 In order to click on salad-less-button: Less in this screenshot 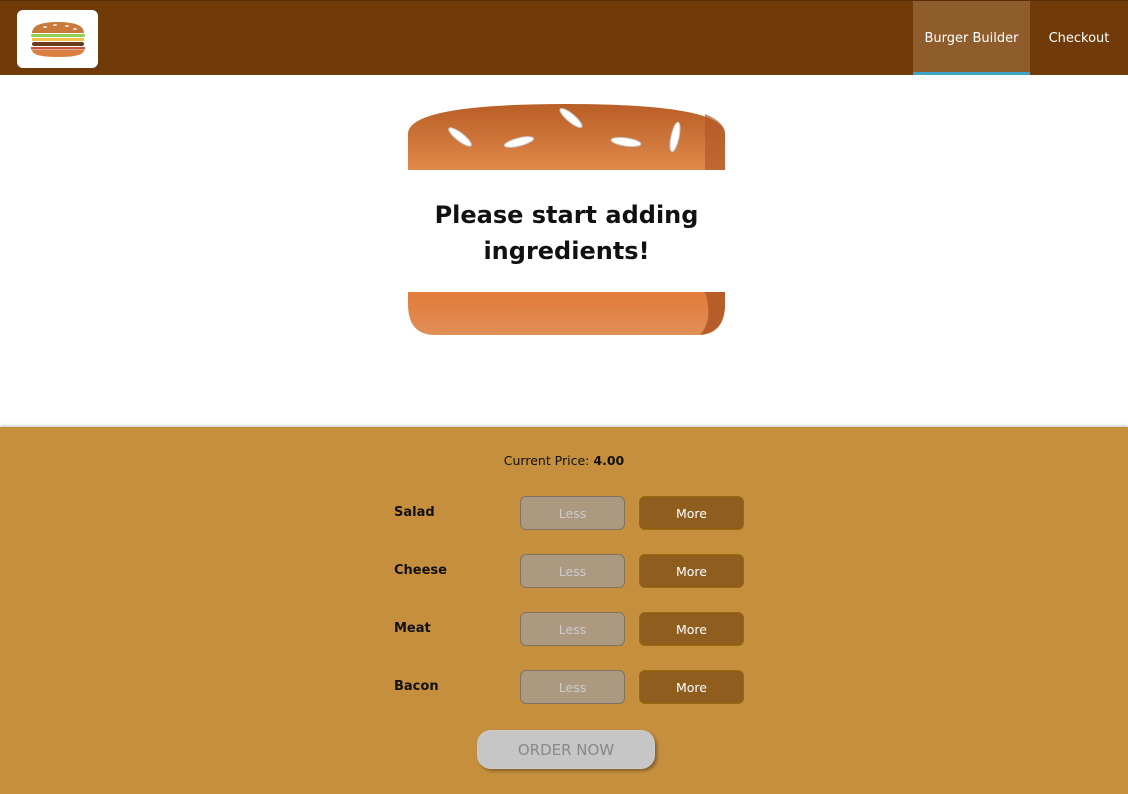, I will do `click(572, 513)`.